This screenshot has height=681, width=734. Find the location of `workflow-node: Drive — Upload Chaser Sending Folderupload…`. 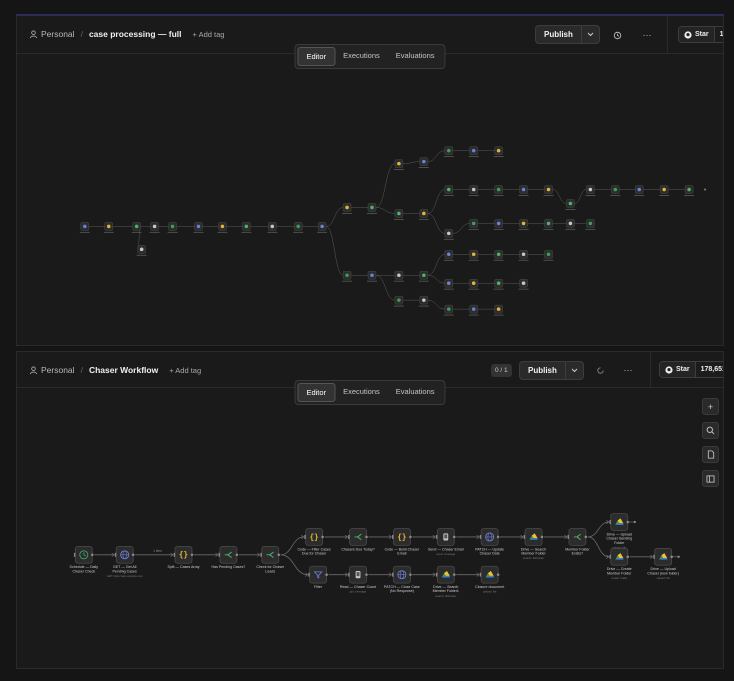

workflow-node: Drive — Upload Chaser Sending Folderupload… is located at coordinates (619, 531).